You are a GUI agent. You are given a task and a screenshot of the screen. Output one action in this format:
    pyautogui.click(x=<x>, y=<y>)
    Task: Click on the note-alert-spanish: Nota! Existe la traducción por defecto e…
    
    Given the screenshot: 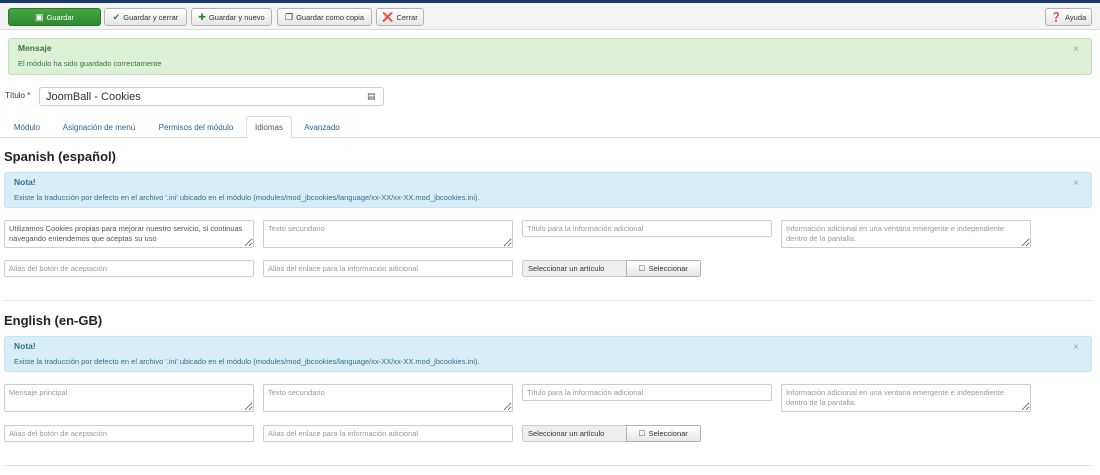 What is the action you would take?
    pyautogui.click(x=548, y=190)
    